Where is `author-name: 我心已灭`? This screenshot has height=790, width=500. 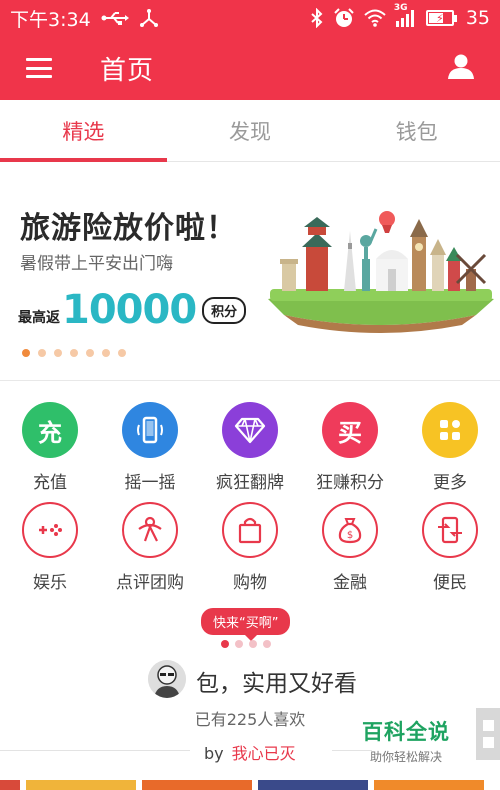
author-name: 我心已灭 is located at coordinates (264, 753).